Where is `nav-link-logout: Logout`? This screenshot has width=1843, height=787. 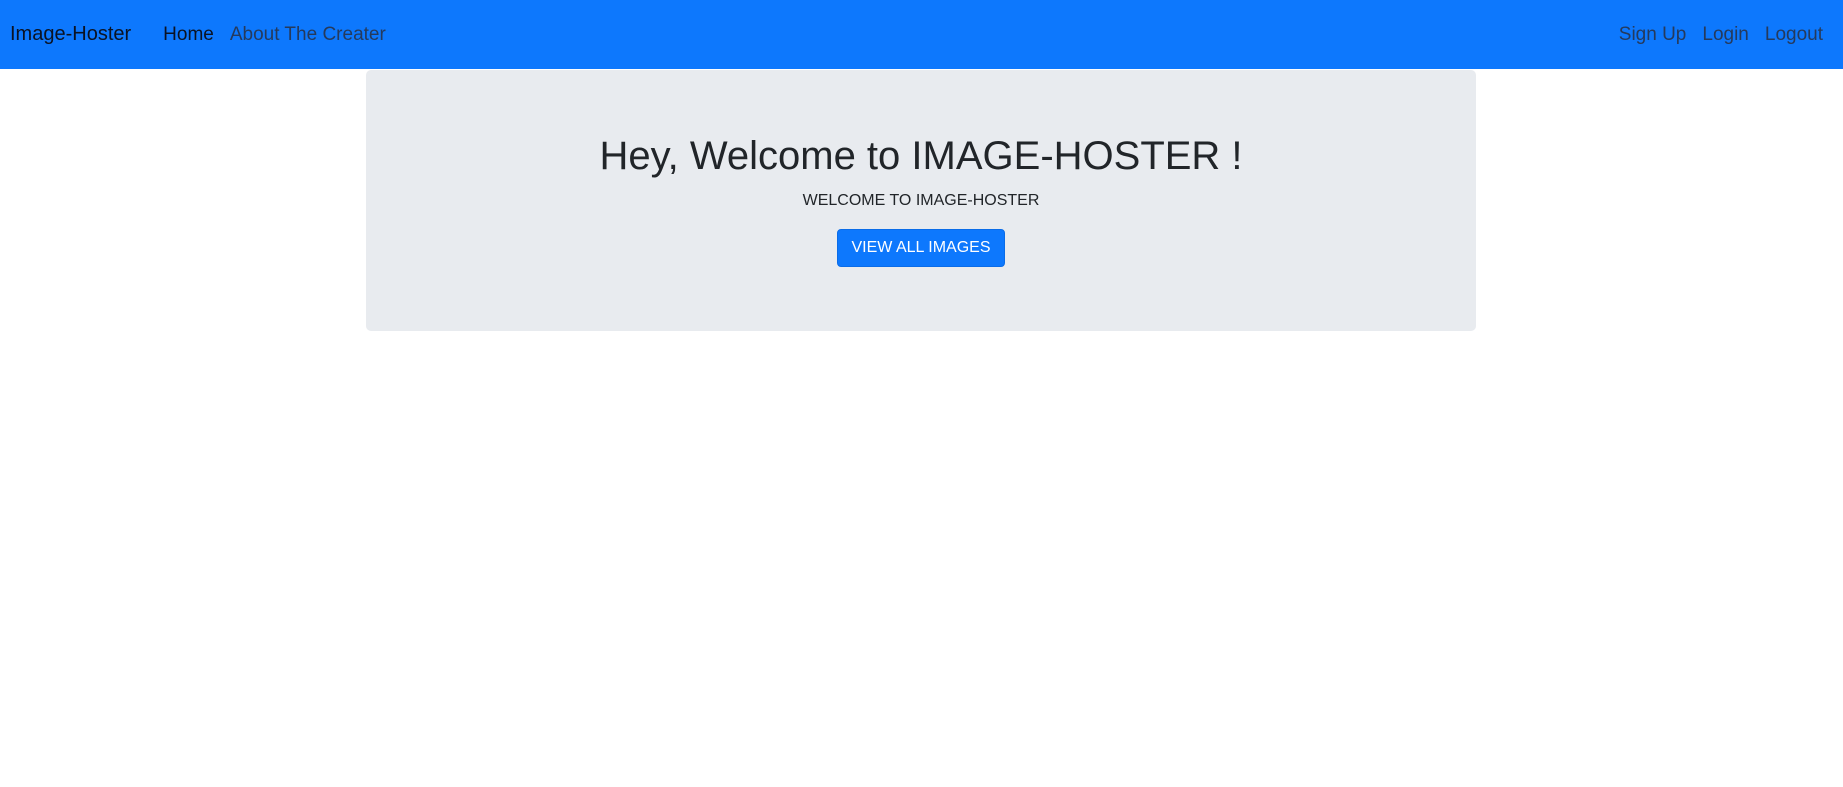 nav-link-logout: Logout is located at coordinates (1794, 35).